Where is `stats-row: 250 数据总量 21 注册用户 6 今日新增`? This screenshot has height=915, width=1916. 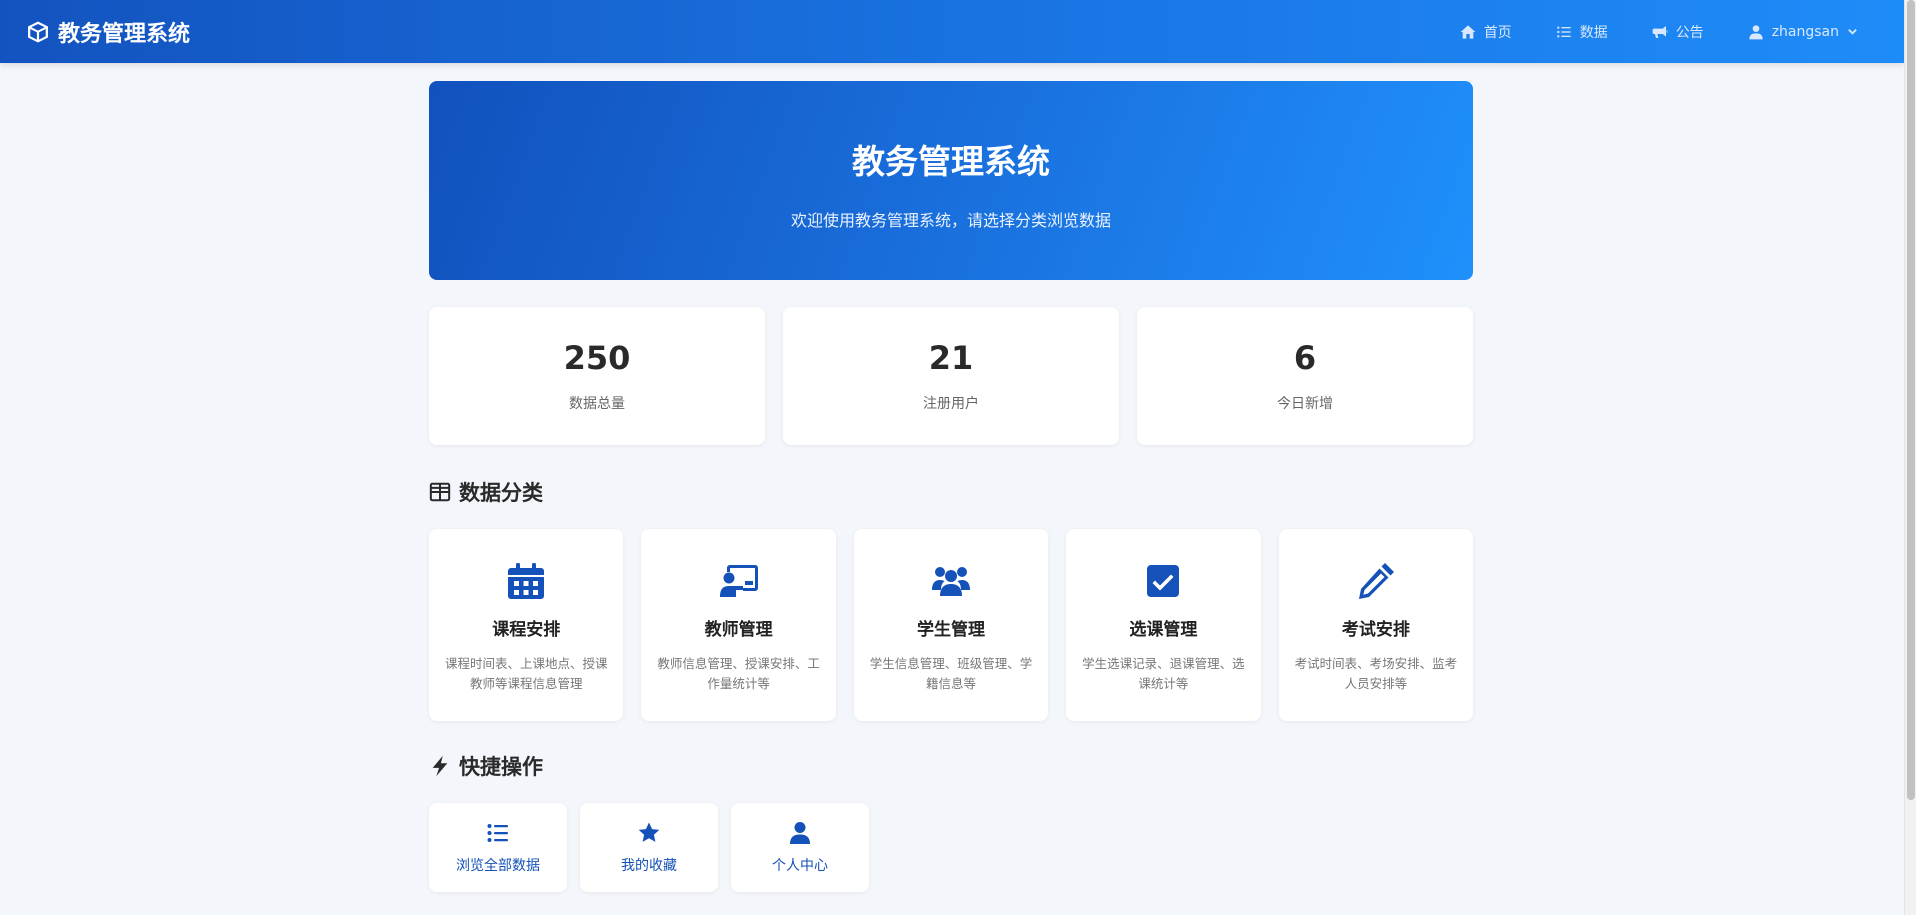
stats-row: 250 数据总量 21 注册用户 6 今日新增 is located at coordinates (951, 376).